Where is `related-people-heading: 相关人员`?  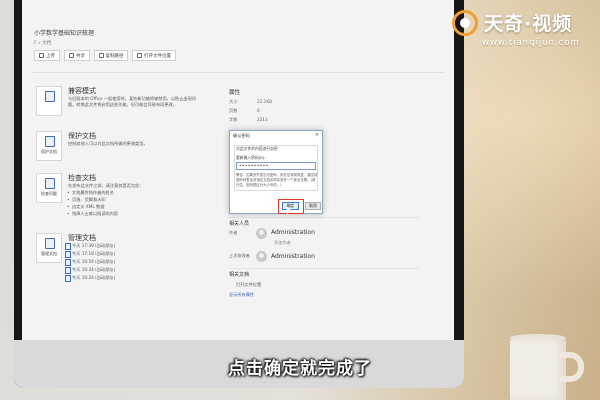 related-people-heading: 相关人员 is located at coordinates (239, 224).